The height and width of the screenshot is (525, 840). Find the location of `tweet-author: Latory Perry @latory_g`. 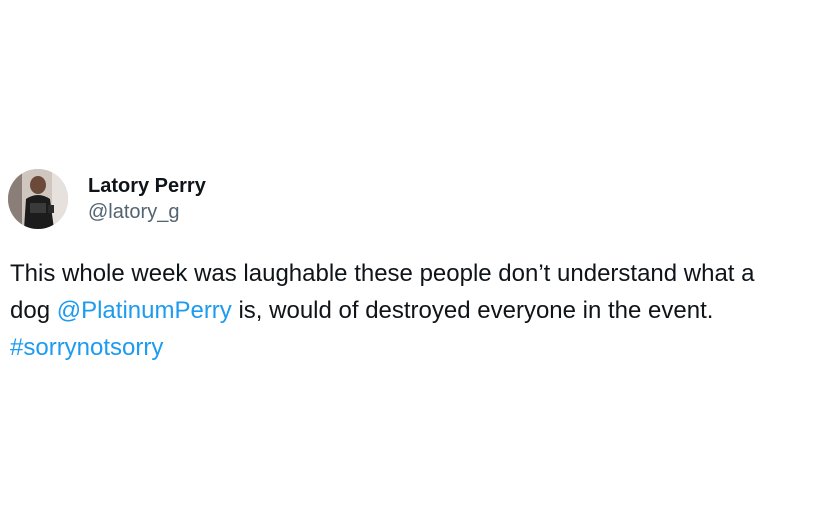

tweet-author: Latory Perry @latory_g is located at coordinates (147, 199).